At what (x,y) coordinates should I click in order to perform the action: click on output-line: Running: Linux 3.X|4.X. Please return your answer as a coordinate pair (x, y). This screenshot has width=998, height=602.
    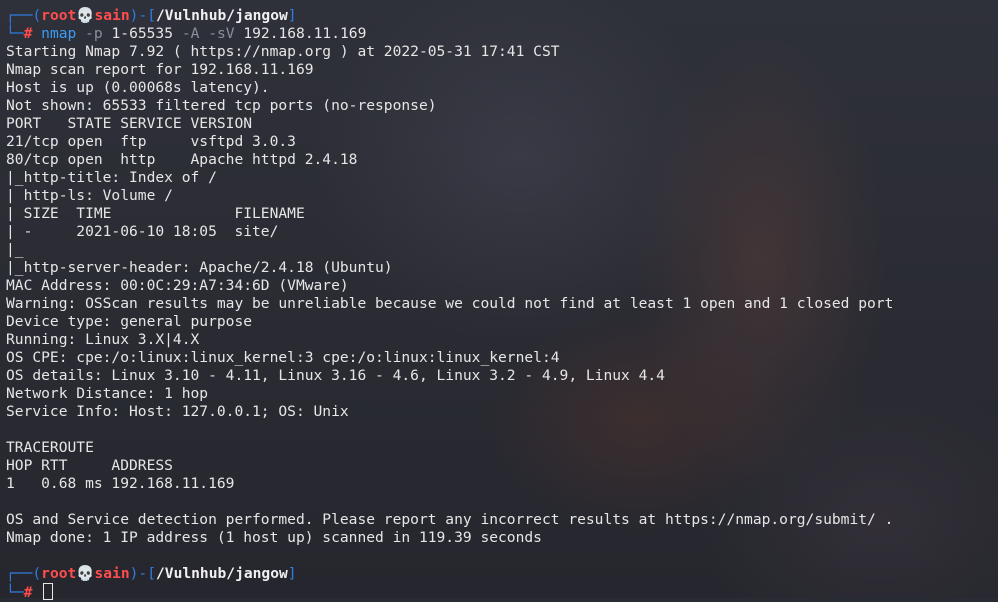
    Looking at the image, I should click on (103, 339).